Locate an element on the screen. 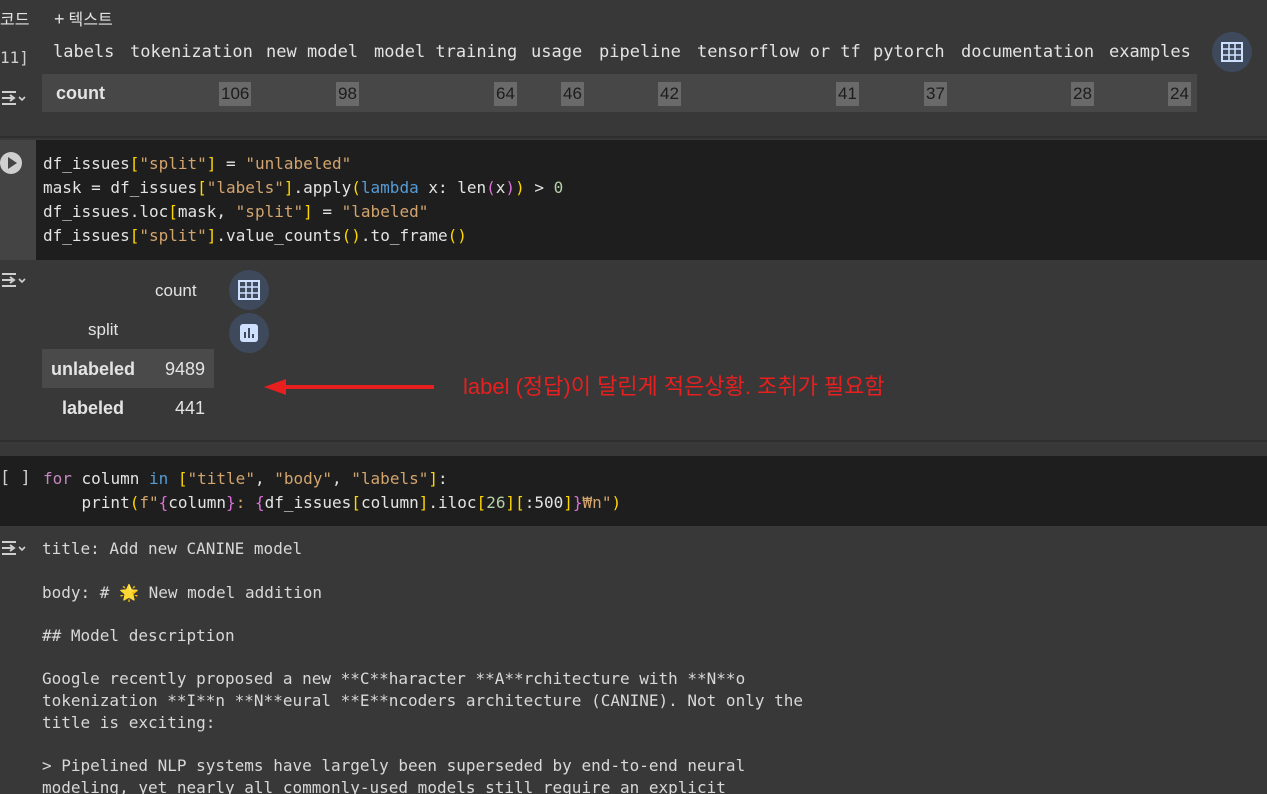 The image size is (1267, 794). code-token: ₩n" is located at coordinates (597, 502).